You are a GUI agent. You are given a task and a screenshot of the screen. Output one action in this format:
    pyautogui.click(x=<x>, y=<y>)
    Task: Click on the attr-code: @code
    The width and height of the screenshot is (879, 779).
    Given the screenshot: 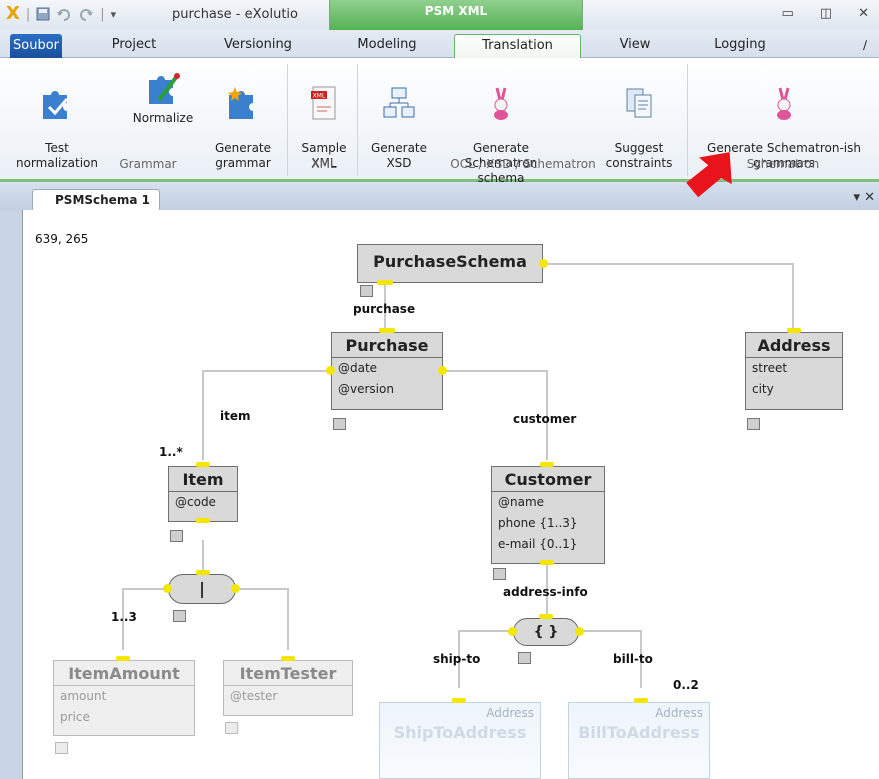 What is the action you would take?
    pyautogui.click(x=195, y=502)
    